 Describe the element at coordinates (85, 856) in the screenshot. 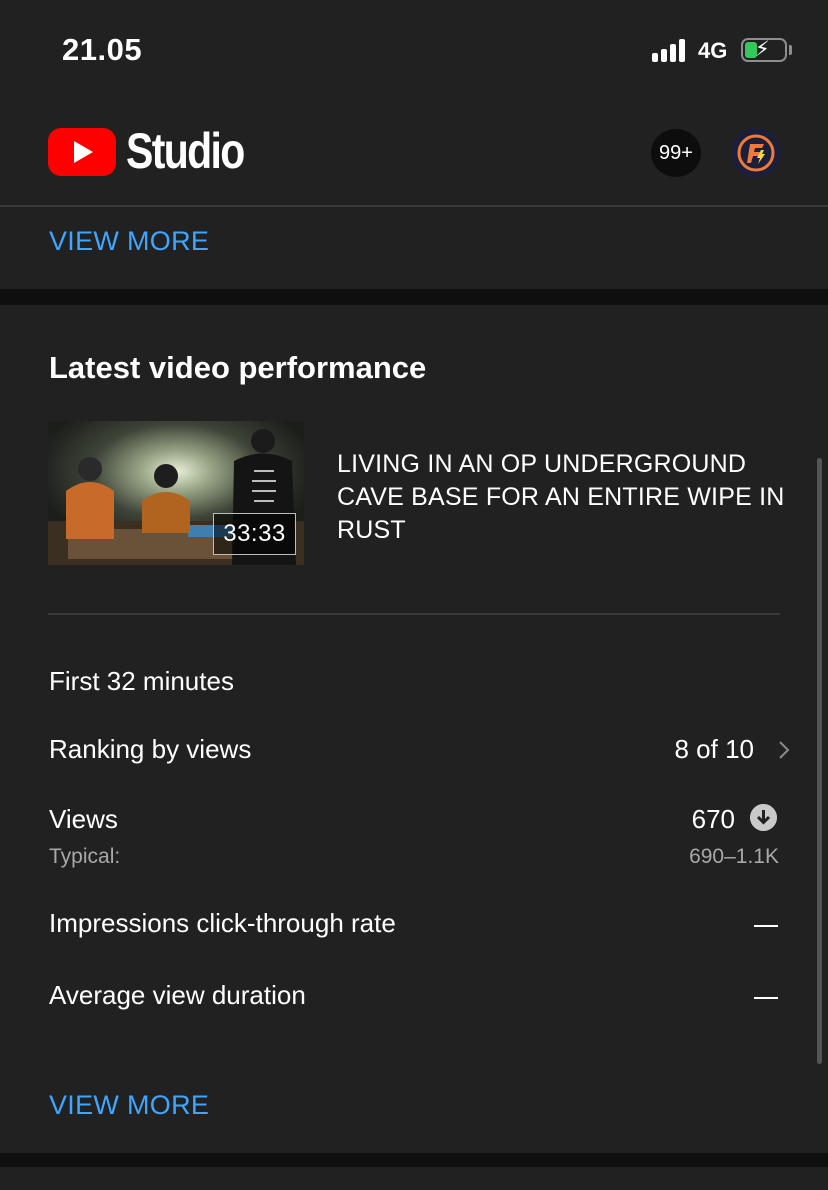

I see `typical-label: Typical:` at that location.